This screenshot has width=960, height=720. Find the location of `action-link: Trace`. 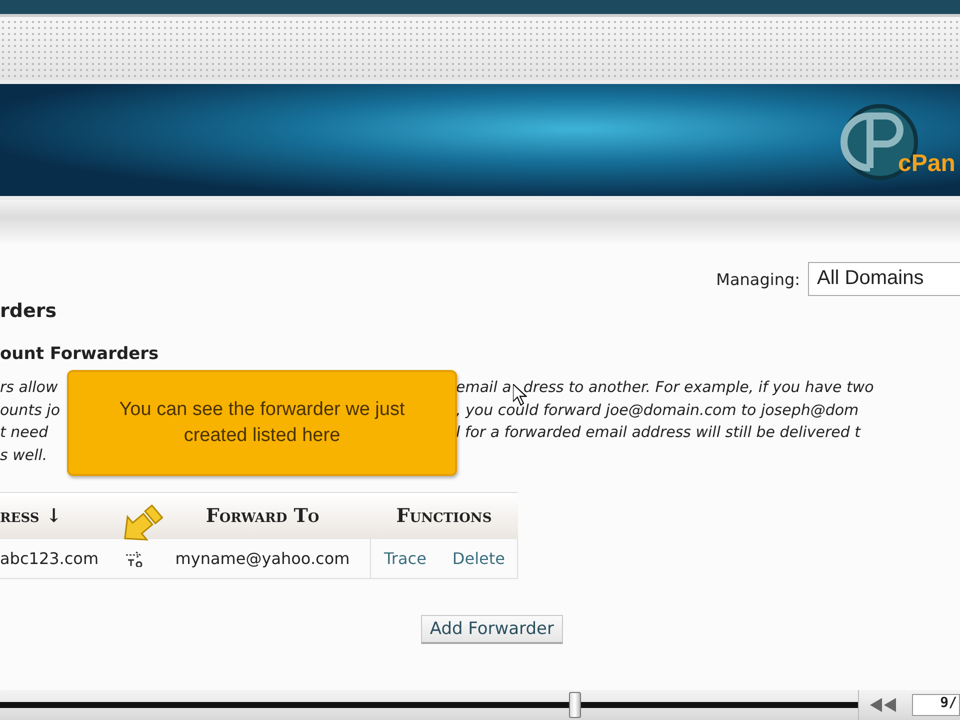

action-link: Trace is located at coordinates (405, 558).